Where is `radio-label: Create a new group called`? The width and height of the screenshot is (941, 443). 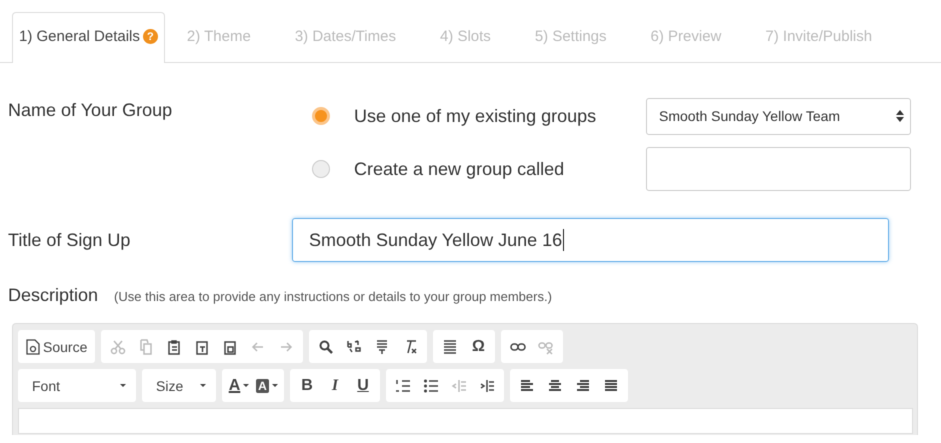 radio-label: Create a new group called is located at coordinates (460, 169).